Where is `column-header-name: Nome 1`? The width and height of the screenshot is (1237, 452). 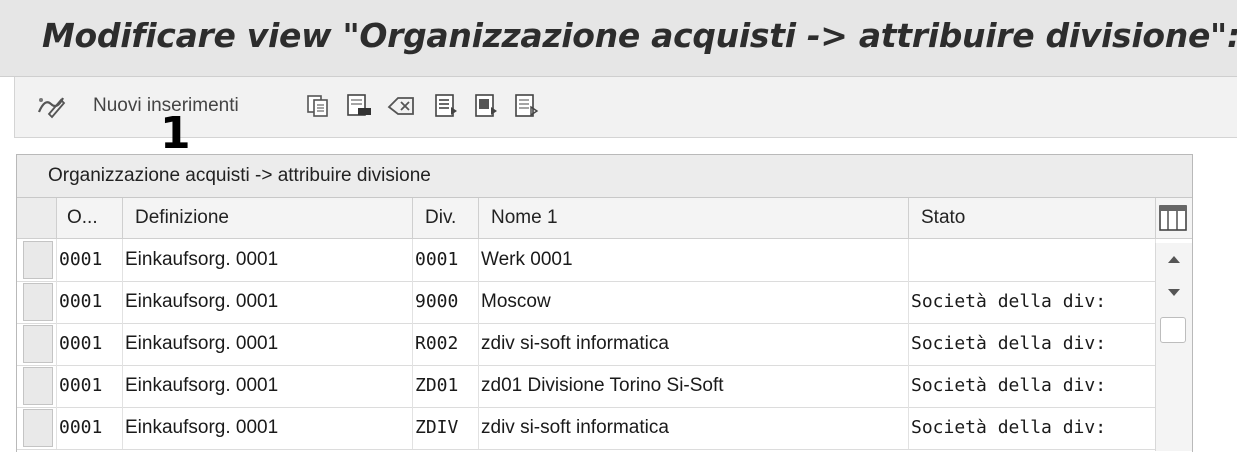
column-header-name: Nome 1 is located at coordinates (694, 218).